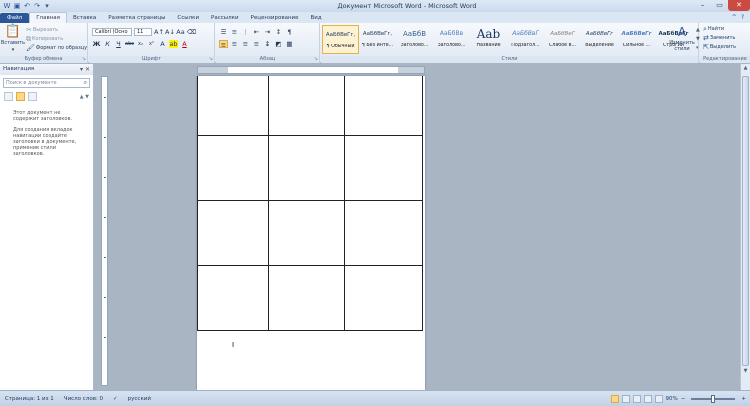  Describe the element at coordinates (188, 18) in the screenshot. I see `tab-references: Ссылки` at that location.